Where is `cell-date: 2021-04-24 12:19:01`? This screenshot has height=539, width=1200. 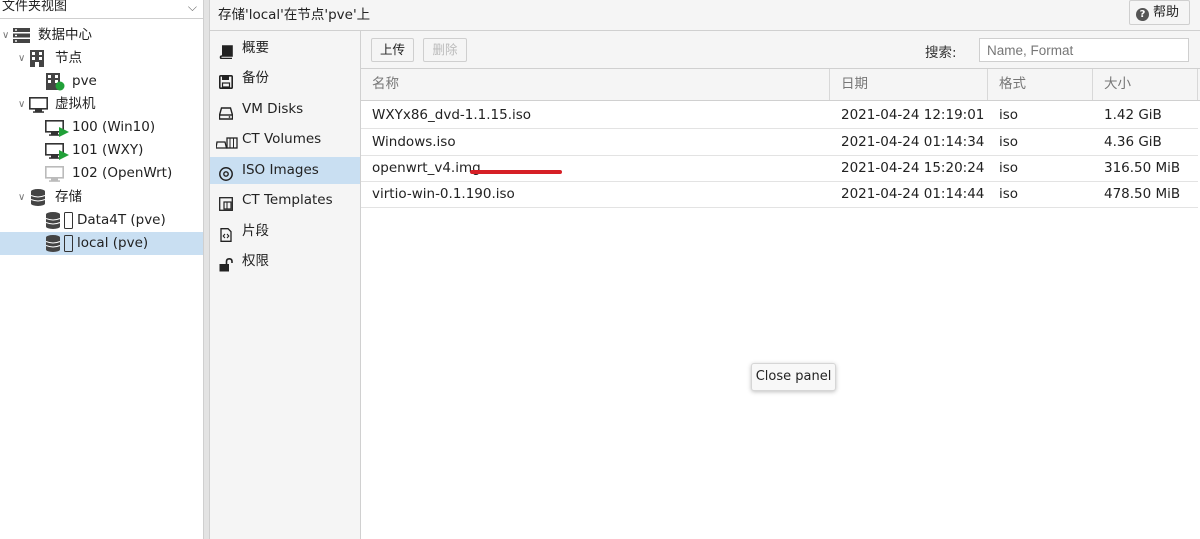
cell-date: 2021-04-24 12:19:01 is located at coordinates (913, 115).